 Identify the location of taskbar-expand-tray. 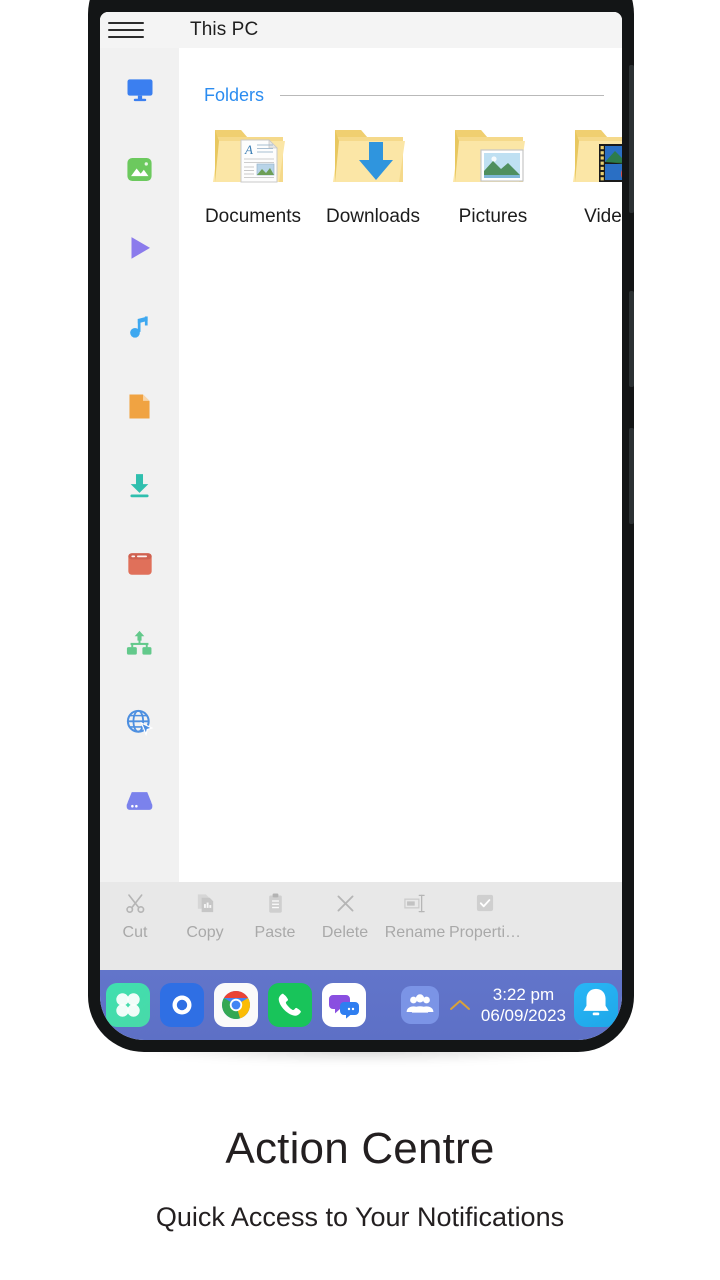
(460, 1005).